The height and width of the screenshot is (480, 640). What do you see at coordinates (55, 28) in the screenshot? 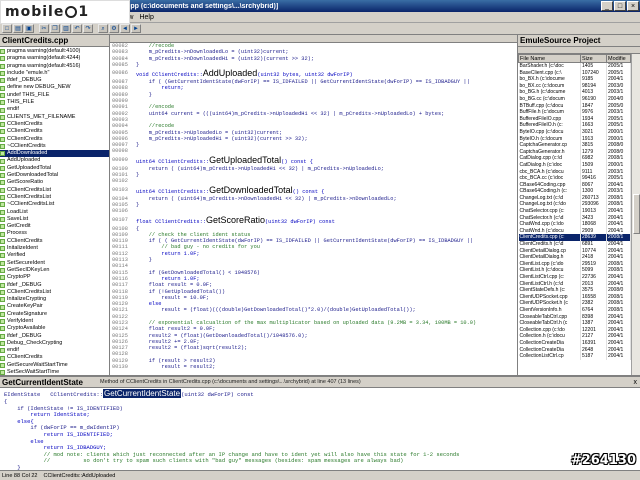
I see `copy-icon: ❐` at bounding box center [55, 28].